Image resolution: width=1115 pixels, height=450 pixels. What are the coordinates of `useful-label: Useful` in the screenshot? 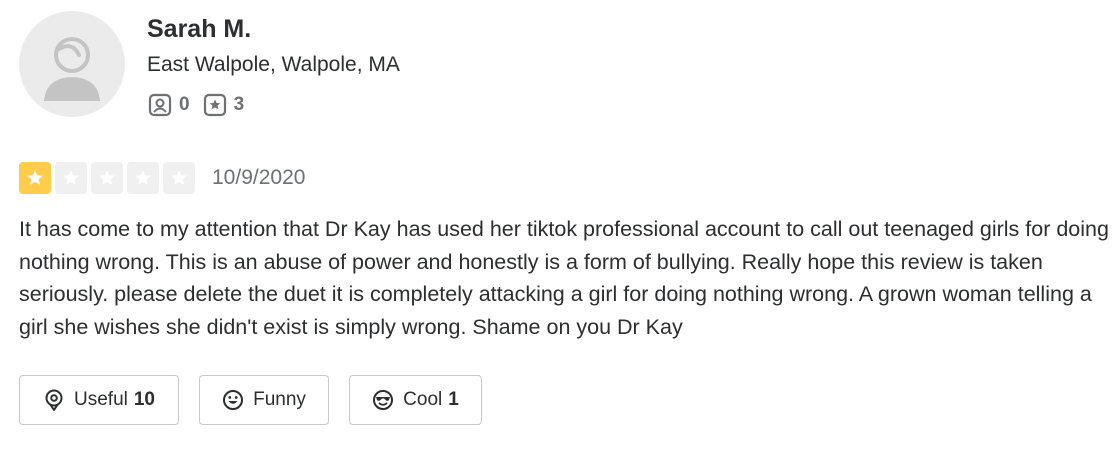 It's located at (101, 399).